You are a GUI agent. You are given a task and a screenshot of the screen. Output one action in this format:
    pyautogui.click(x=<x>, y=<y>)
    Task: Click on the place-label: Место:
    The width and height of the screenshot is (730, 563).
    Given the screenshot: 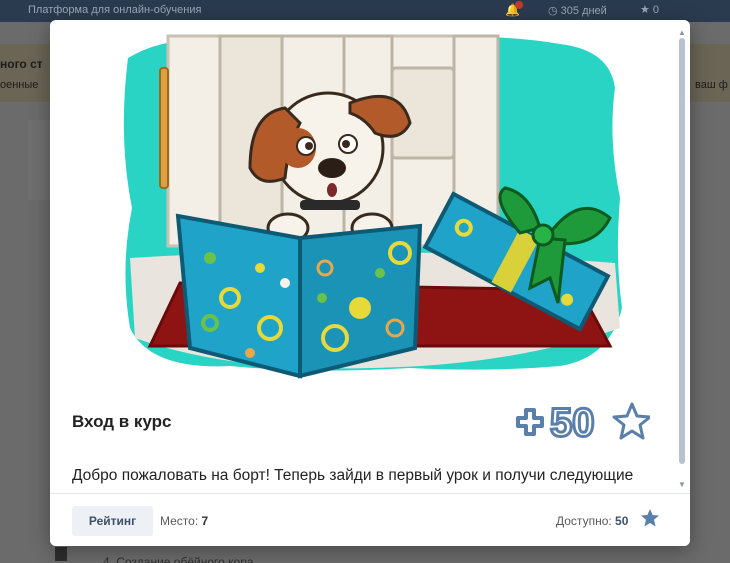 What is the action you would take?
    pyautogui.click(x=179, y=521)
    